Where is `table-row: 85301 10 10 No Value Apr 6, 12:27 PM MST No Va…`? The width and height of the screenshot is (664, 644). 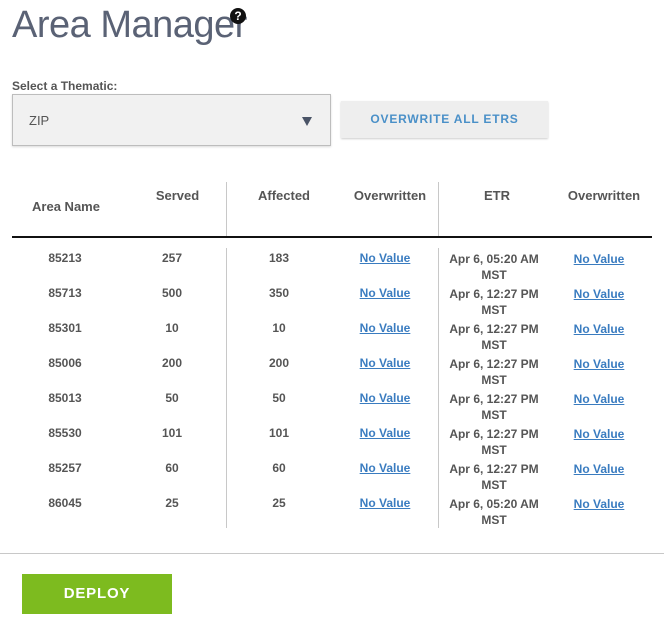
table-row: 85301 10 10 No Value Apr 6, 12:27 PM MST No Va… is located at coordinates (332, 338).